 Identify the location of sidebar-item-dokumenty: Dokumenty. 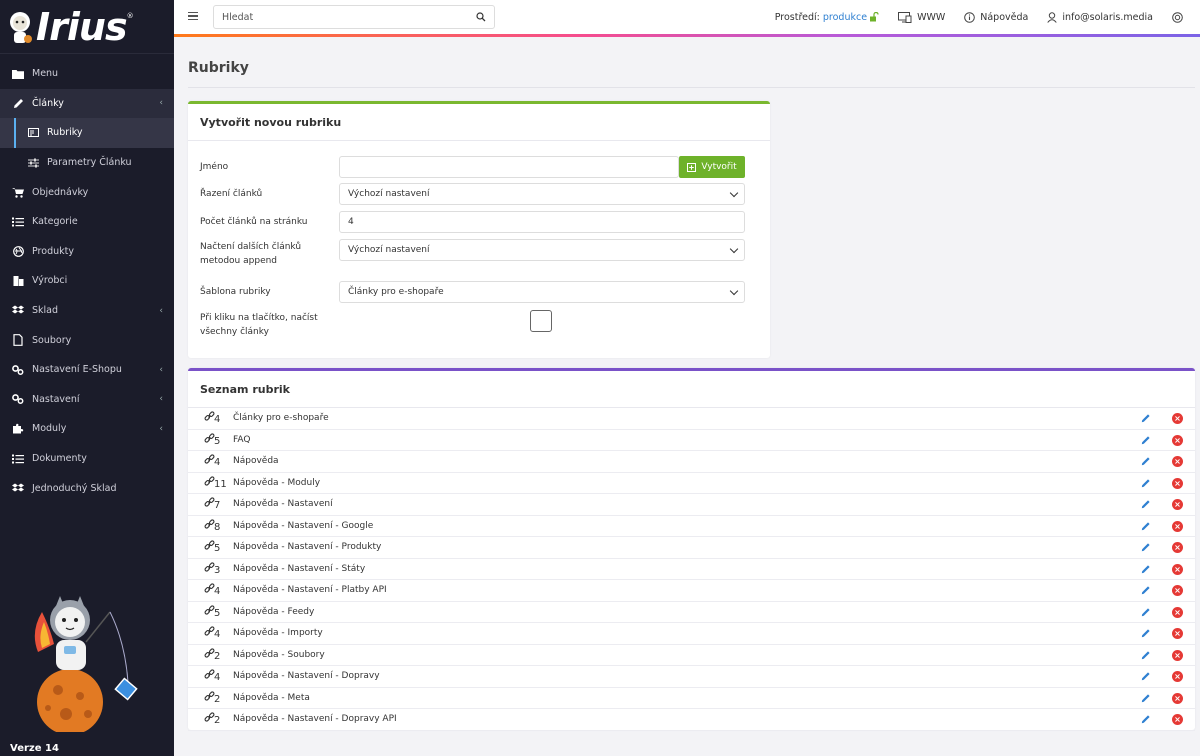
(87, 459).